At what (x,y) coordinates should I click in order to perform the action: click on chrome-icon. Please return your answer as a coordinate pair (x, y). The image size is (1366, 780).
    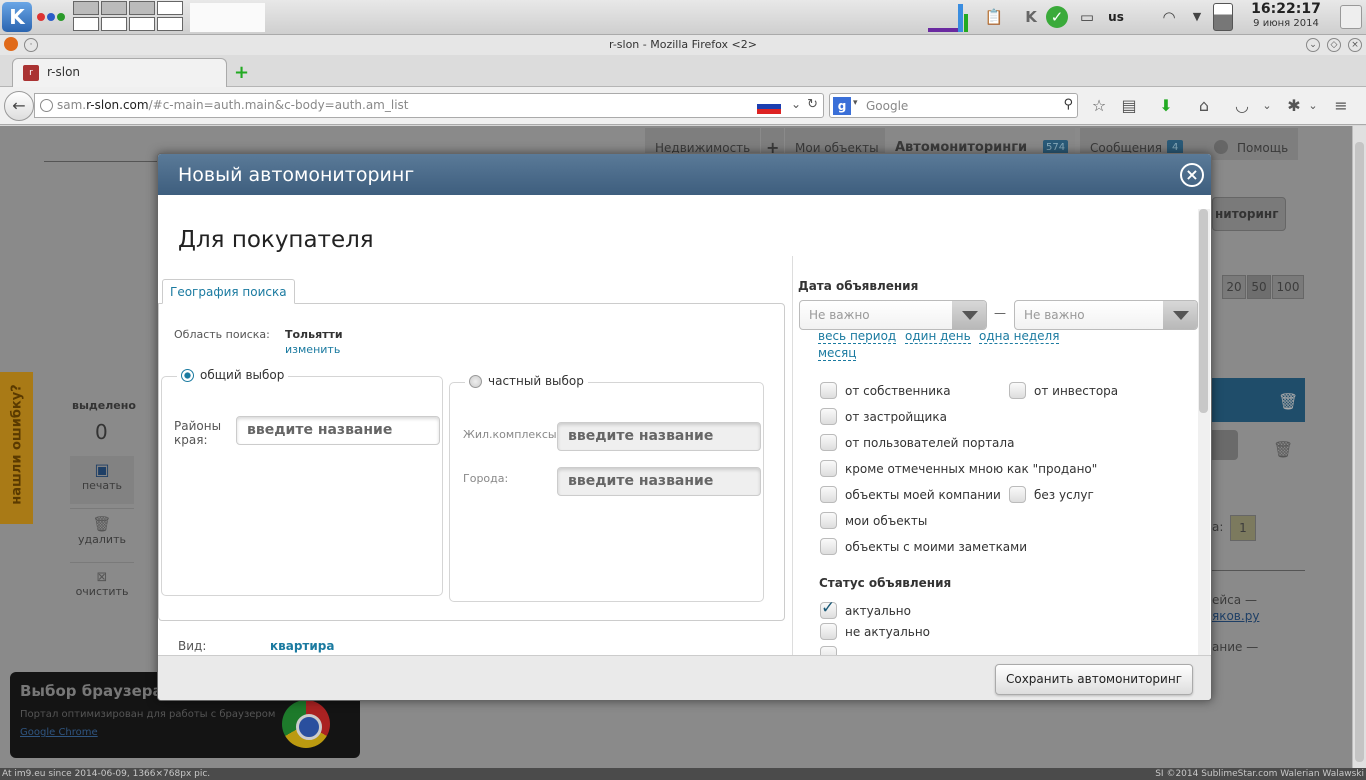
    Looking at the image, I should click on (306, 724).